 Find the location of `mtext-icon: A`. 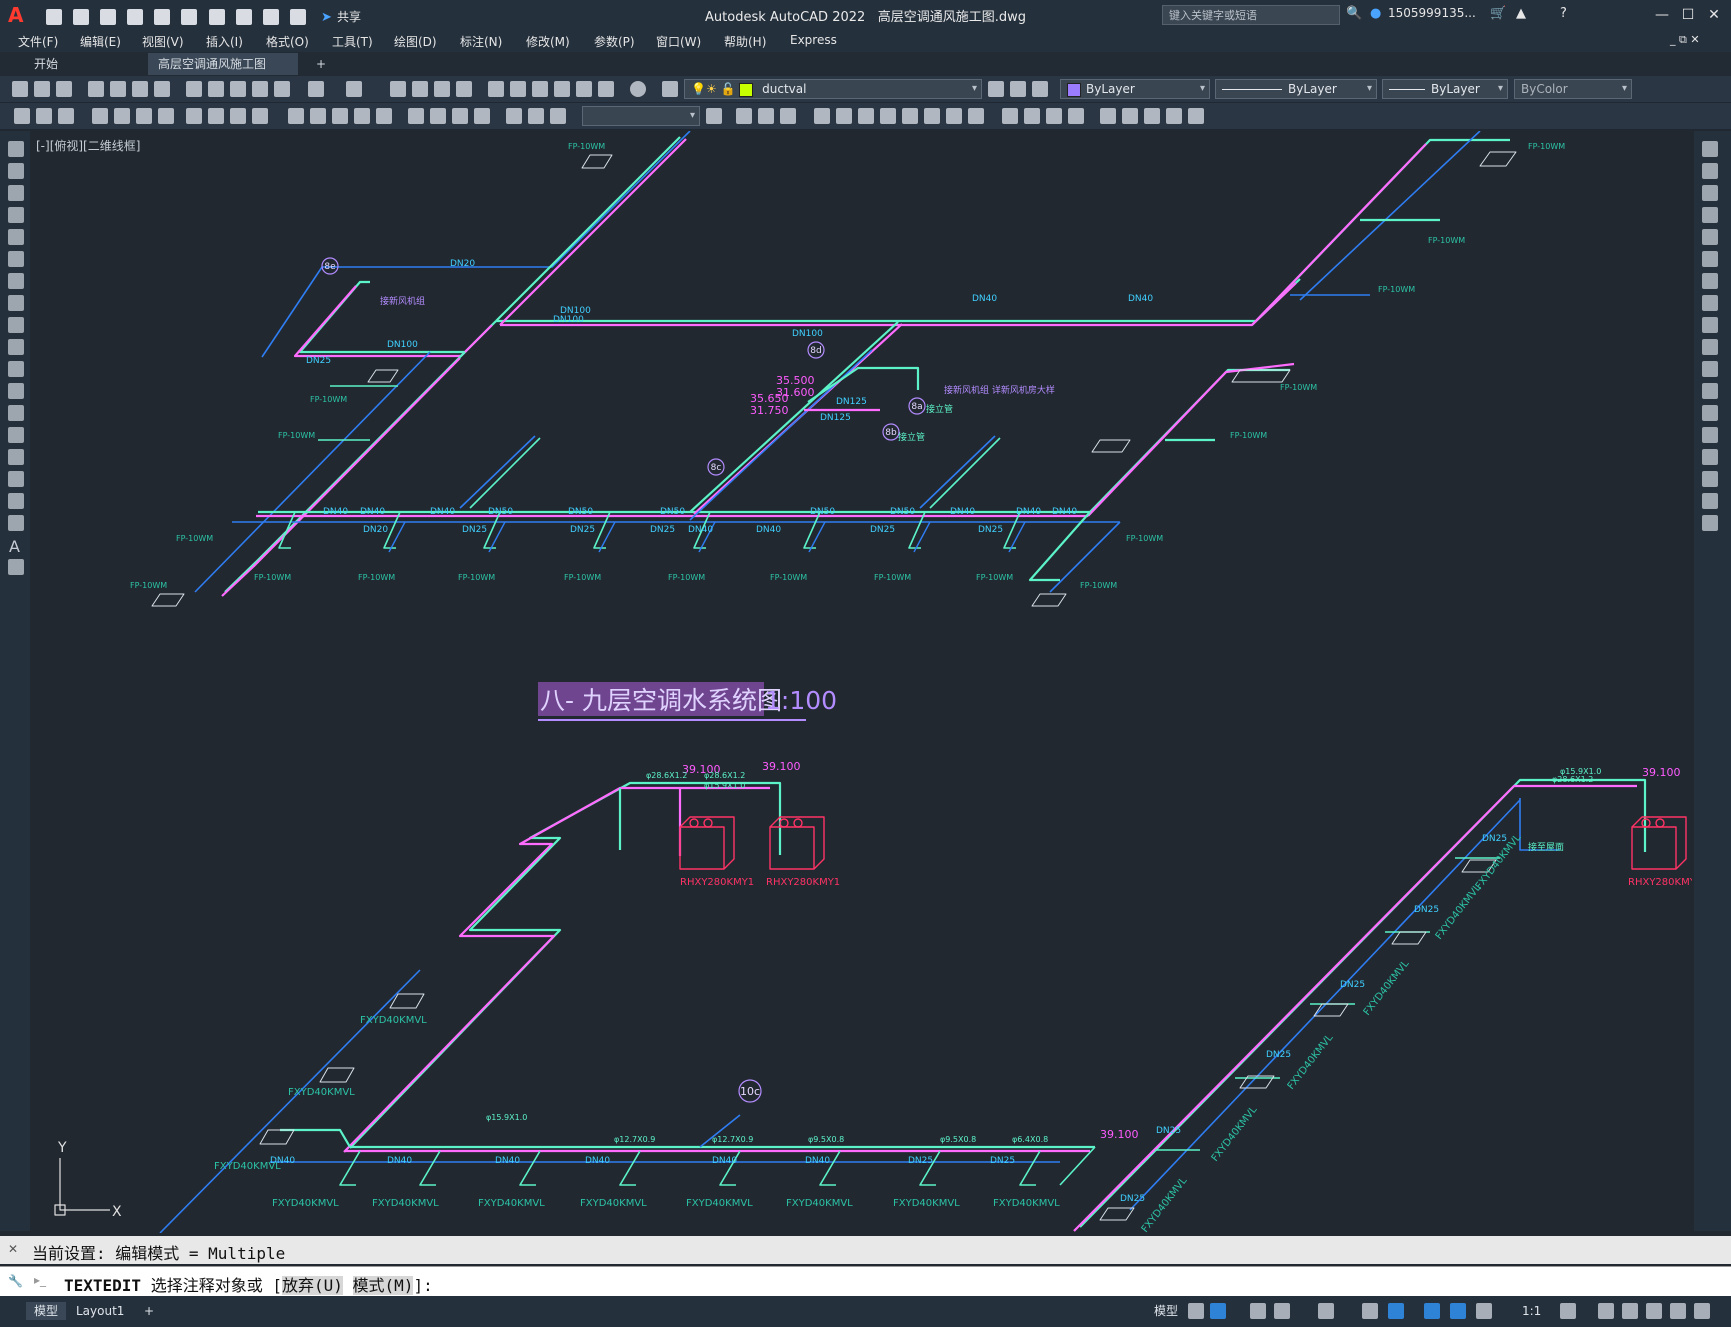

mtext-icon: A is located at coordinates (14, 546).